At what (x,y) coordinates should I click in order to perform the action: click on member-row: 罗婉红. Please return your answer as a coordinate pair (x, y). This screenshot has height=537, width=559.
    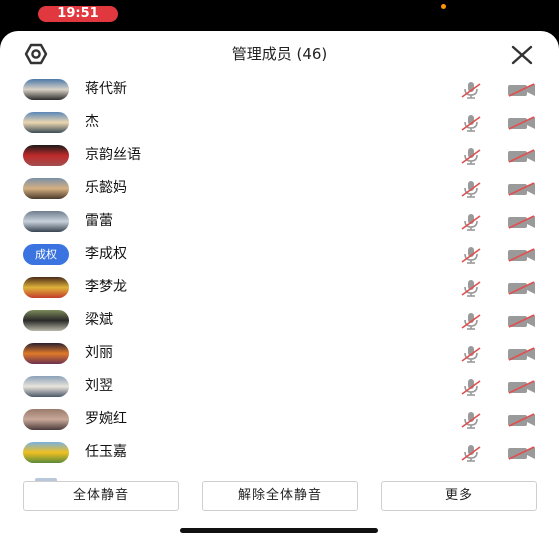
    Looking at the image, I should click on (279, 419).